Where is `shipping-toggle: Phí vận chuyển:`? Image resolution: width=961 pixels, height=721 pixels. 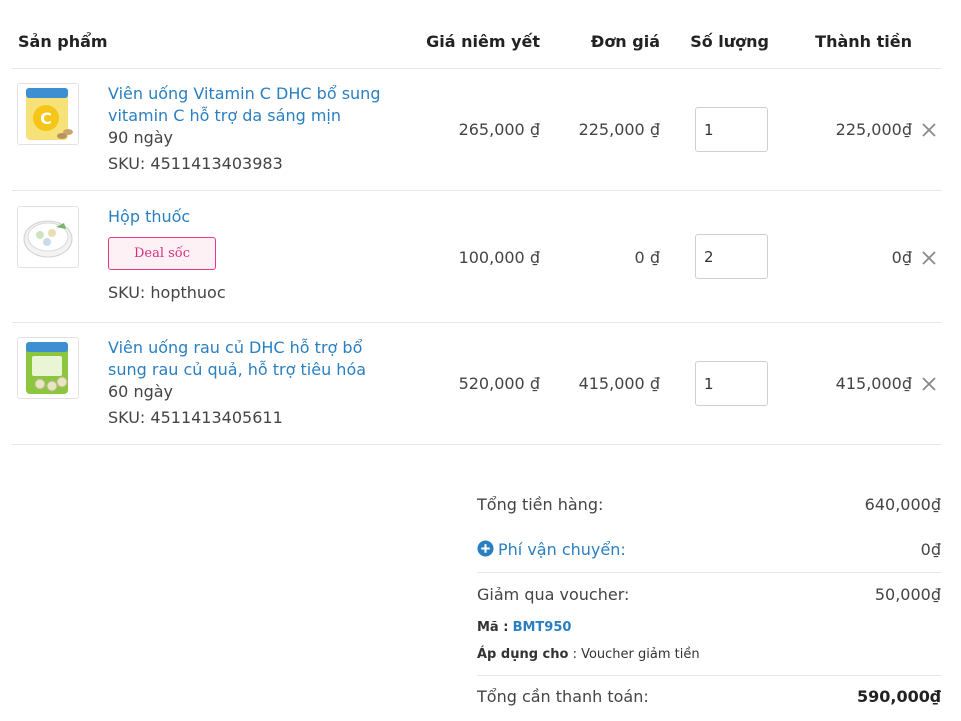
shipping-toggle: Phí vận chuyển: is located at coordinates (551, 549).